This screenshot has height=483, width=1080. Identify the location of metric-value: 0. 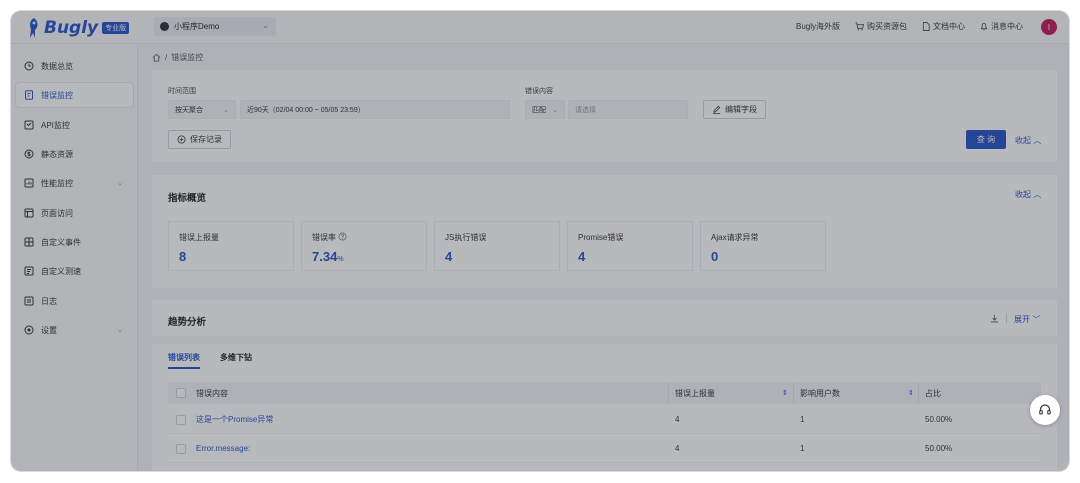
(714, 256).